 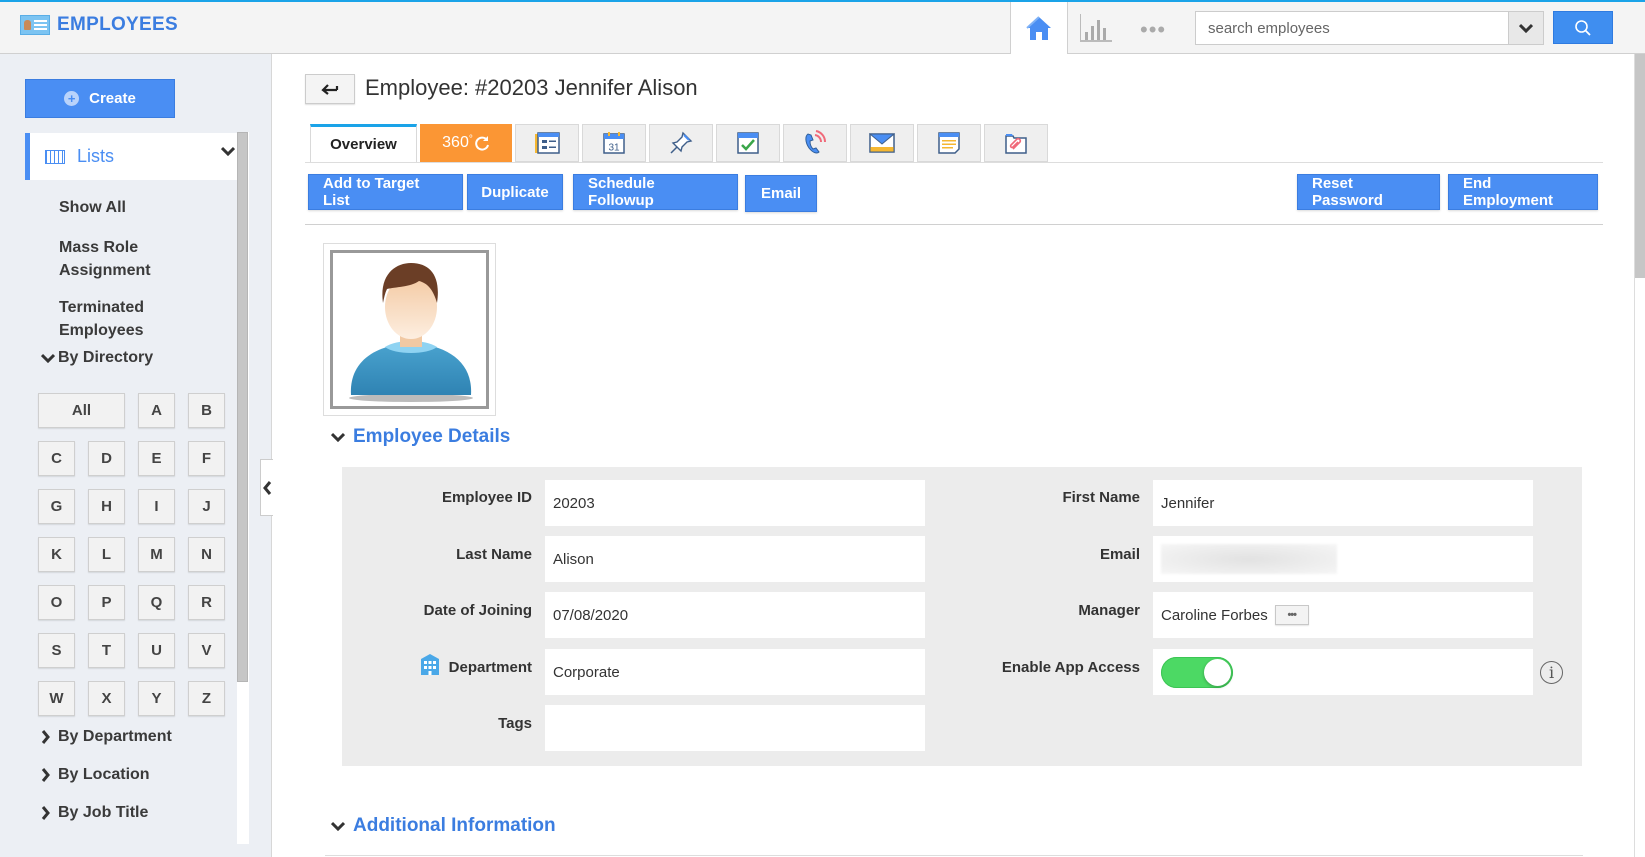 I want to click on main-scrollbar, so click(x=1639, y=455).